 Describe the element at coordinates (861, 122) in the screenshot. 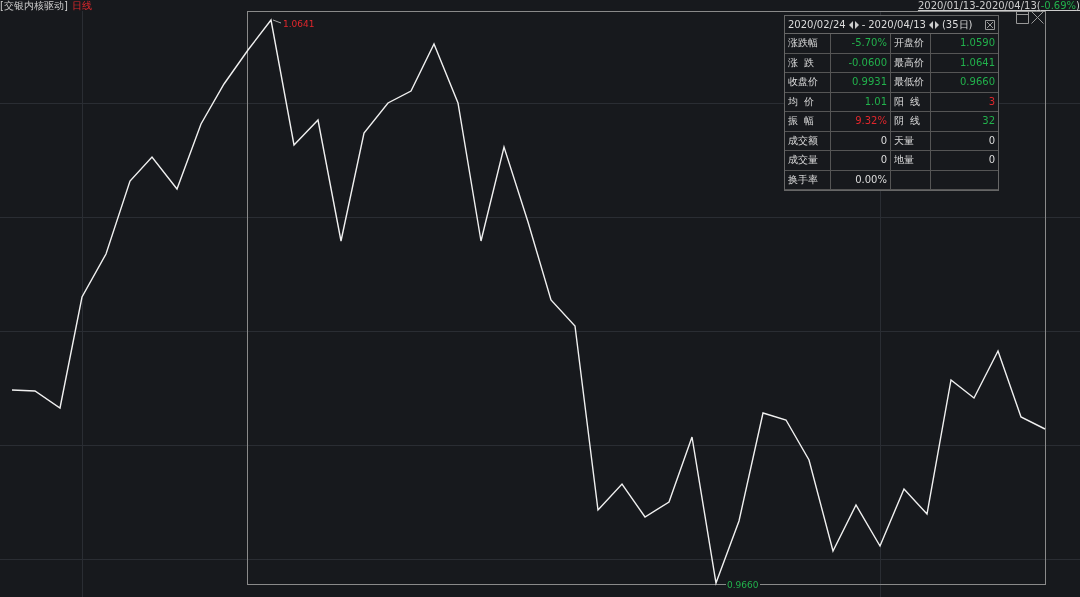

I see `stat-value: 9.32%` at that location.